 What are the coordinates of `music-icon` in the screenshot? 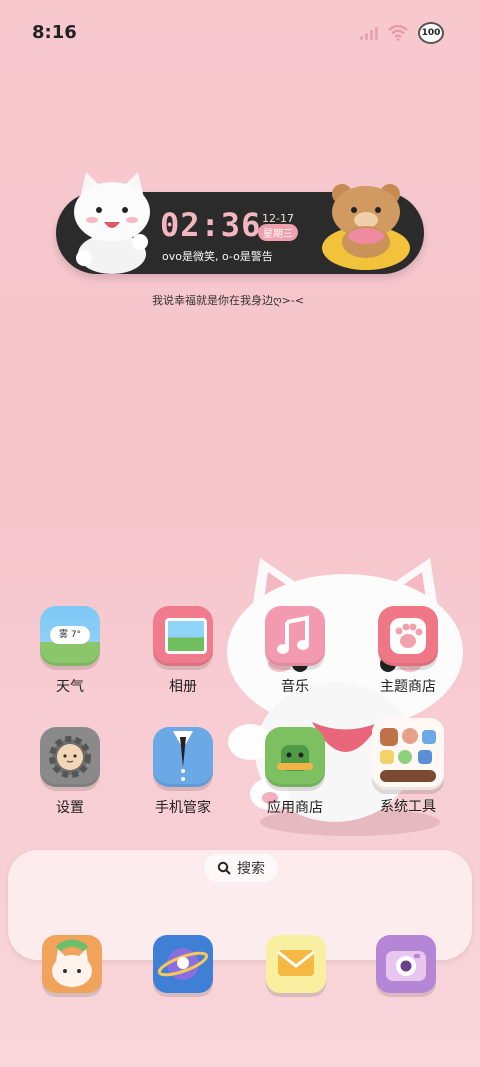 It's located at (295, 636).